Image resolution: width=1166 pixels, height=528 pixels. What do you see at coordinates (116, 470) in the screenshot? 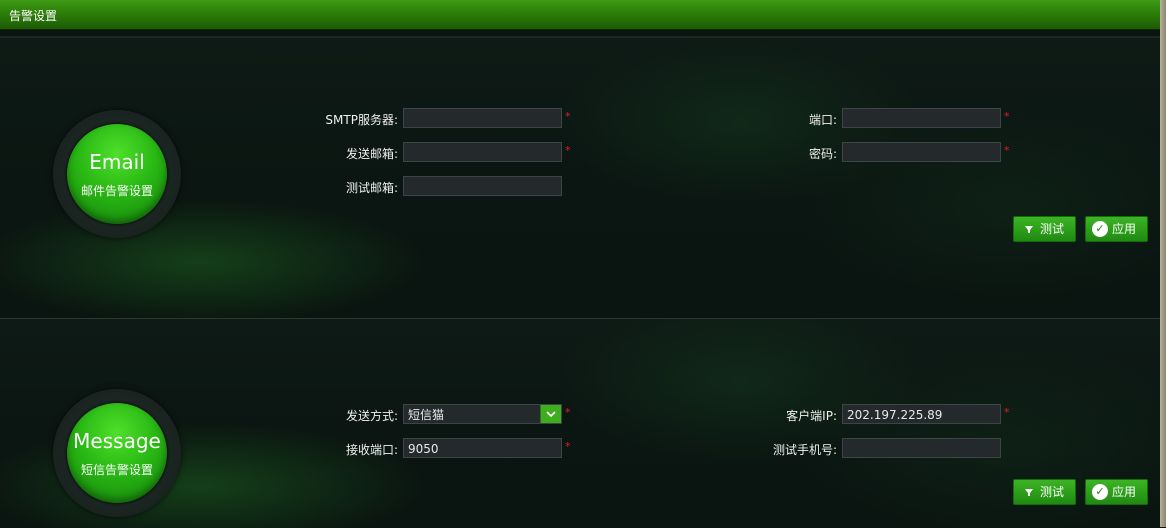
I see `message-badge-subtitle: 短信告警设置` at bounding box center [116, 470].